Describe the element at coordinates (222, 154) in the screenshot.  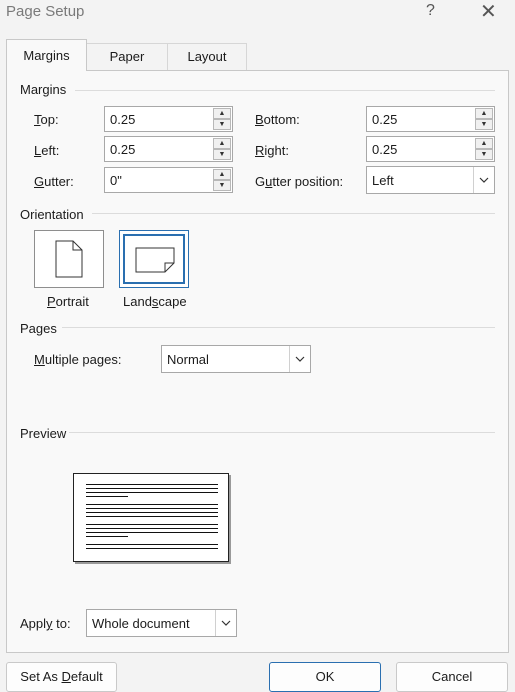
I see `left-down-arrow-icon: ▼` at that location.